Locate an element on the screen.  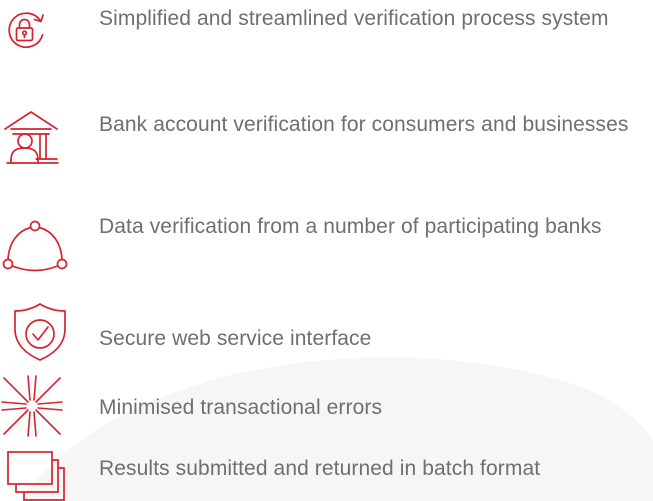
lock-refresh-icon is located at coordinates (26, 30).